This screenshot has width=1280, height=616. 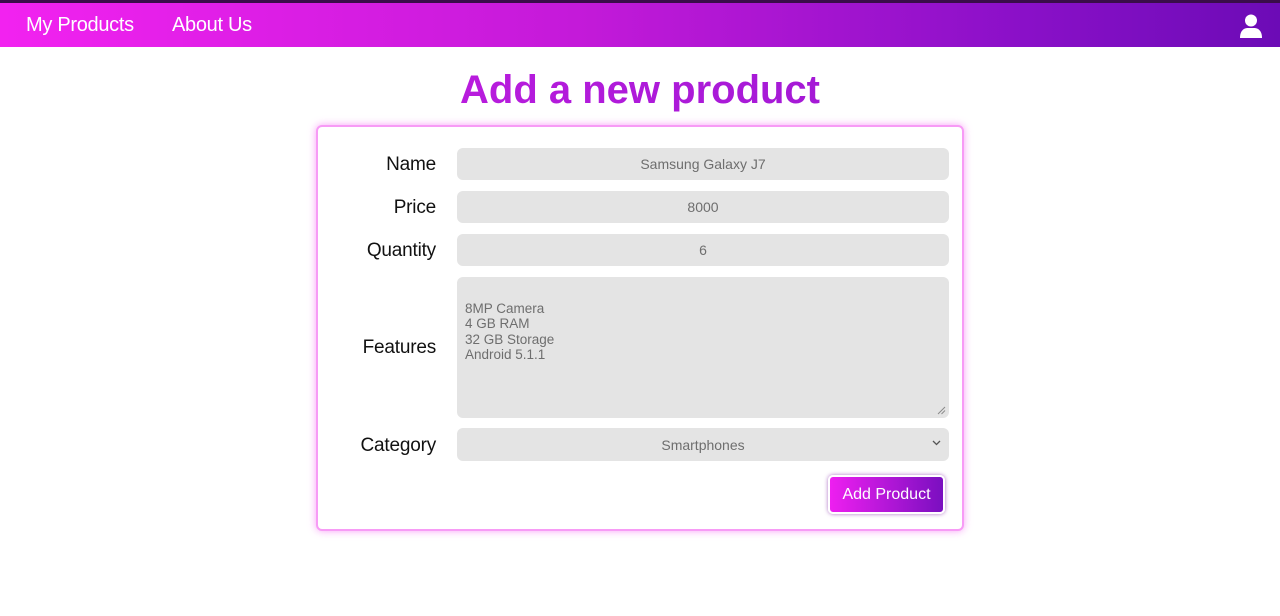 I want to click on name-label: Name, so click(x=411, y=164).